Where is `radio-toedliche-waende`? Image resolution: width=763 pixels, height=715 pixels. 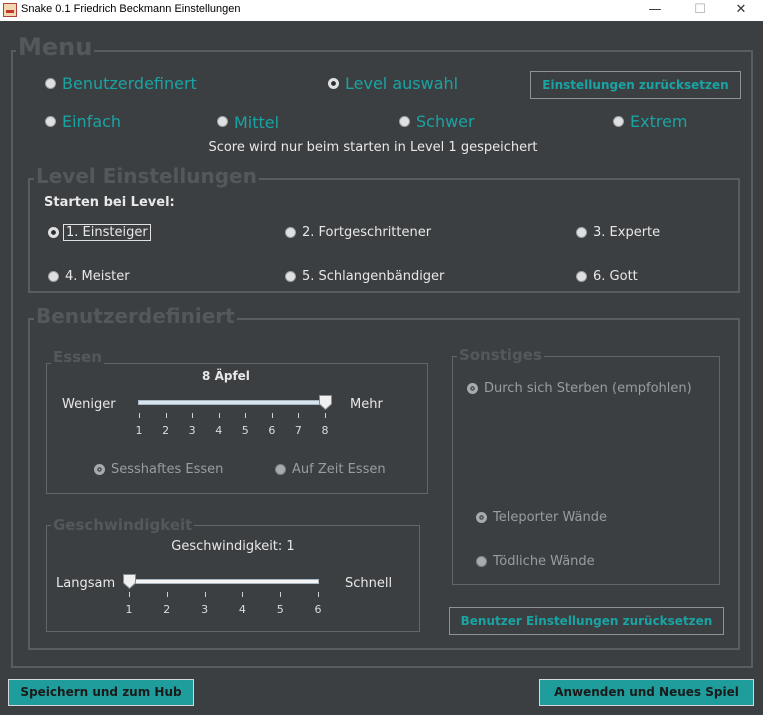 radio-toedliche-waende is located at coordinates (481, 561).